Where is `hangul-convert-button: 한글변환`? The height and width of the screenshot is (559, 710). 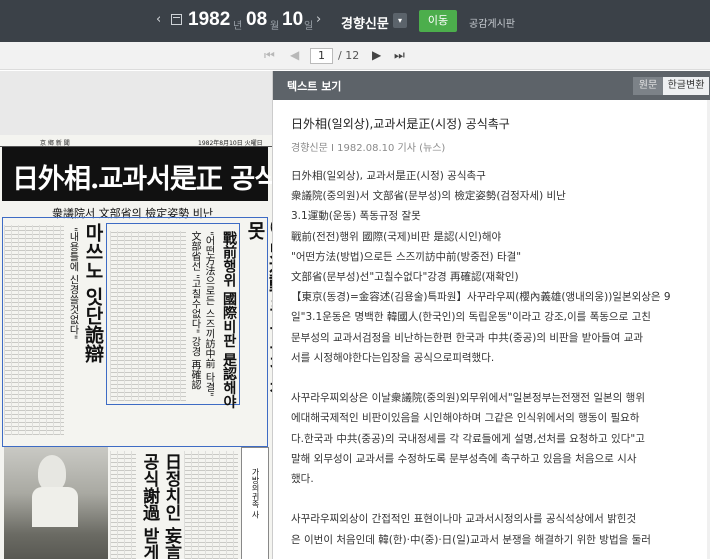
hangul-convert-button: 한글변환 is located at coordinates (686, 86).